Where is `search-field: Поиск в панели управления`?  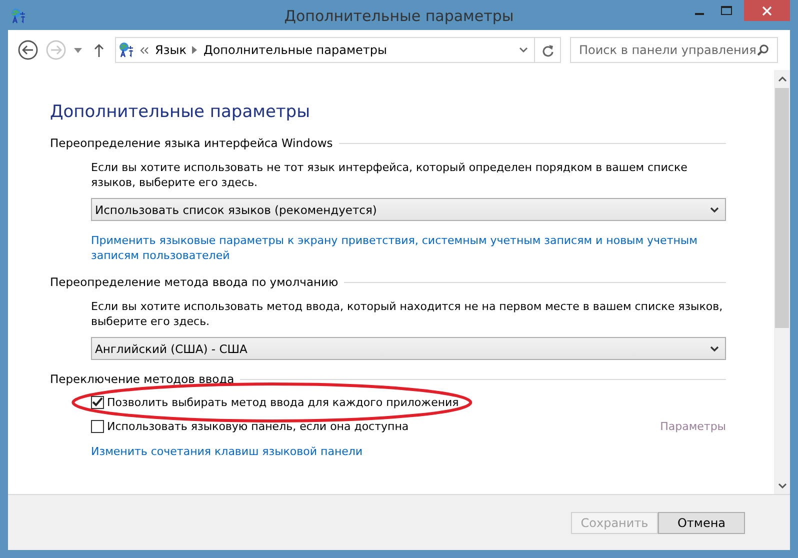
search-field: Поиск в панели управления is located at coordinates (674, 50).